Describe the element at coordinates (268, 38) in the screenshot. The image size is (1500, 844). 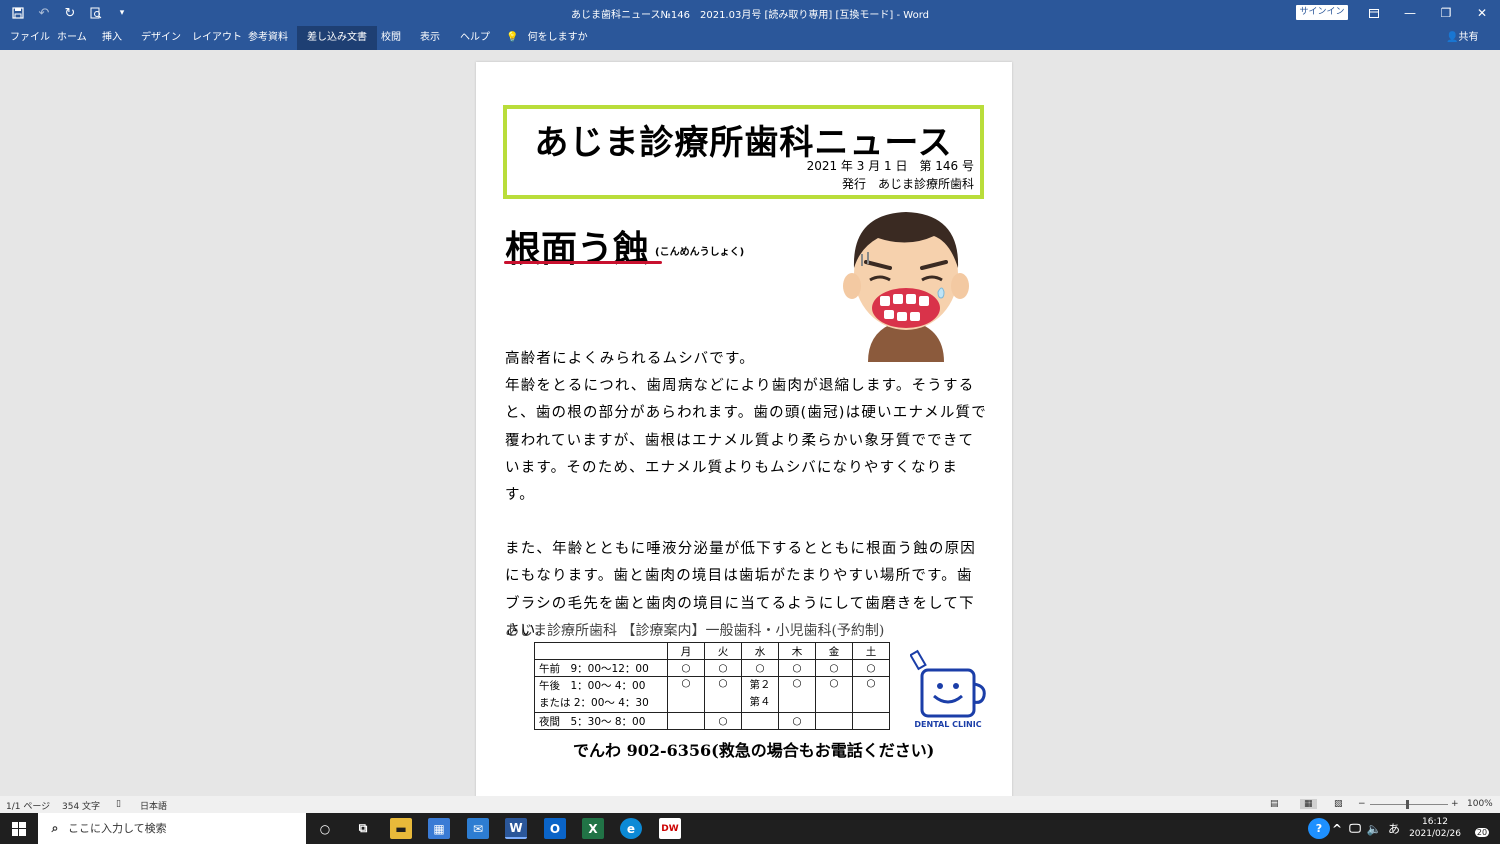
I see `tab-references: 参考資料` at that location.